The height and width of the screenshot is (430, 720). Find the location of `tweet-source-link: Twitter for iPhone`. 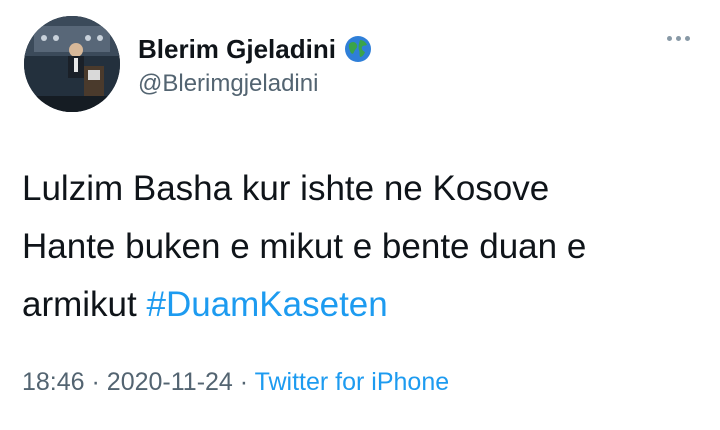

tweet-source-link: Twitter for iPhone is located at coordinates (352, 382).